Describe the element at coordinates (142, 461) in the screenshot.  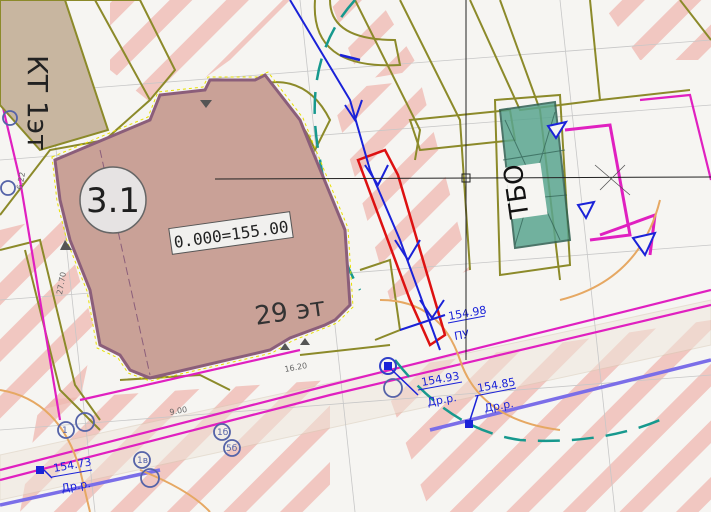
I see `svg-text: 1в` at that location.